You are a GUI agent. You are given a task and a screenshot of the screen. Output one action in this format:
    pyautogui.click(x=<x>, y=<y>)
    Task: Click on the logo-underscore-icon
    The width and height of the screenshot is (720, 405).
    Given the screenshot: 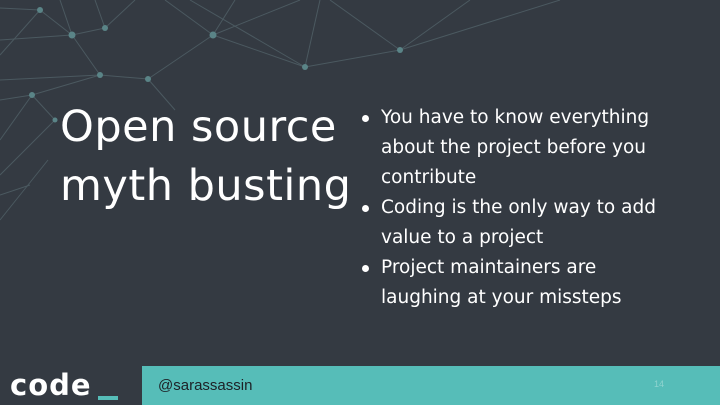 What is the action you would take?
    pyautogui.click(x=108, y=398)
    